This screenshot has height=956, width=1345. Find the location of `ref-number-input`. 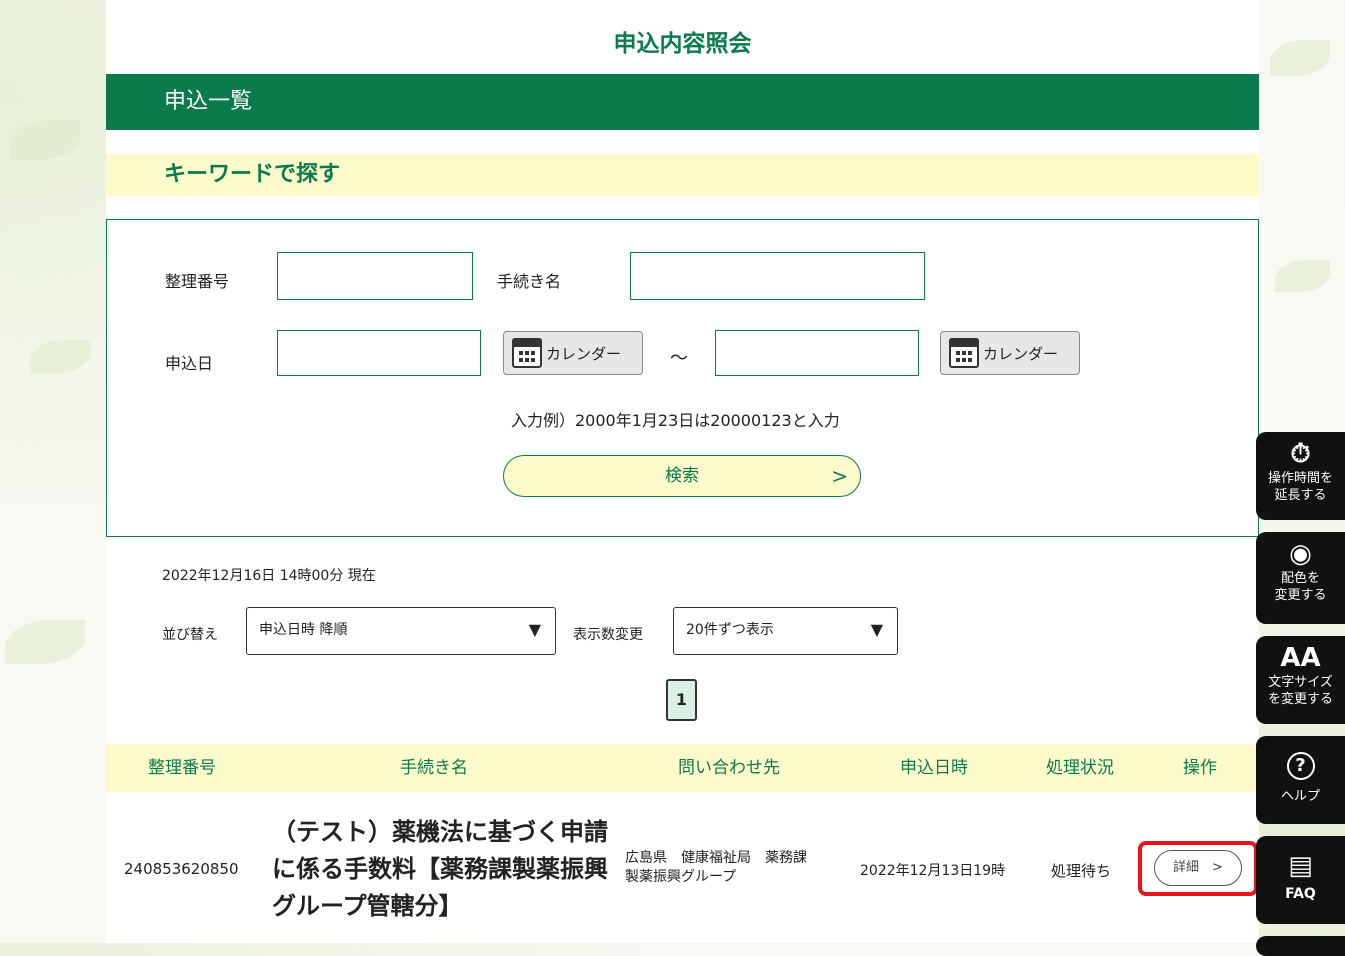

ref-number-input is located at coordinates (375, 276).